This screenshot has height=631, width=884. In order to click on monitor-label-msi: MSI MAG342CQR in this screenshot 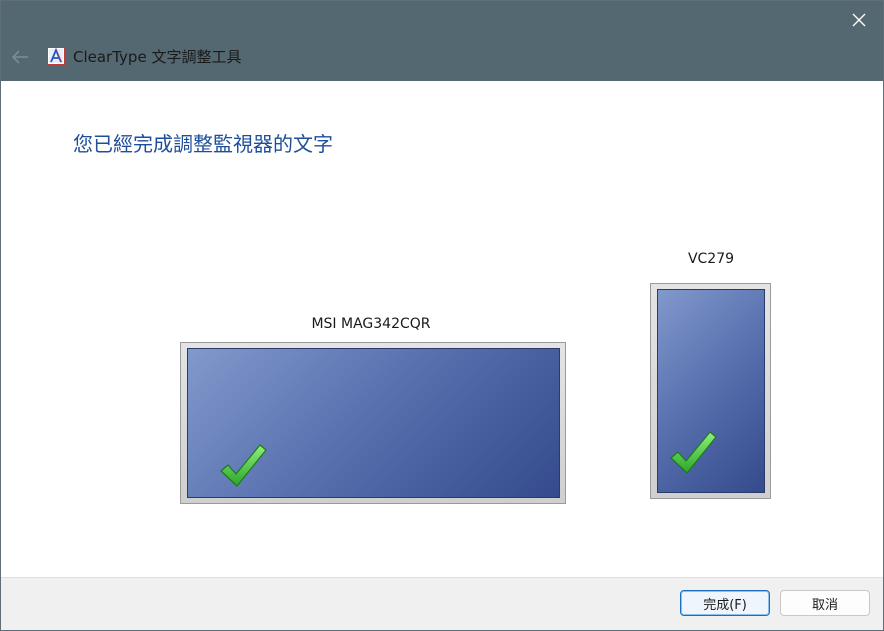, I will do `click(371, 324)`.